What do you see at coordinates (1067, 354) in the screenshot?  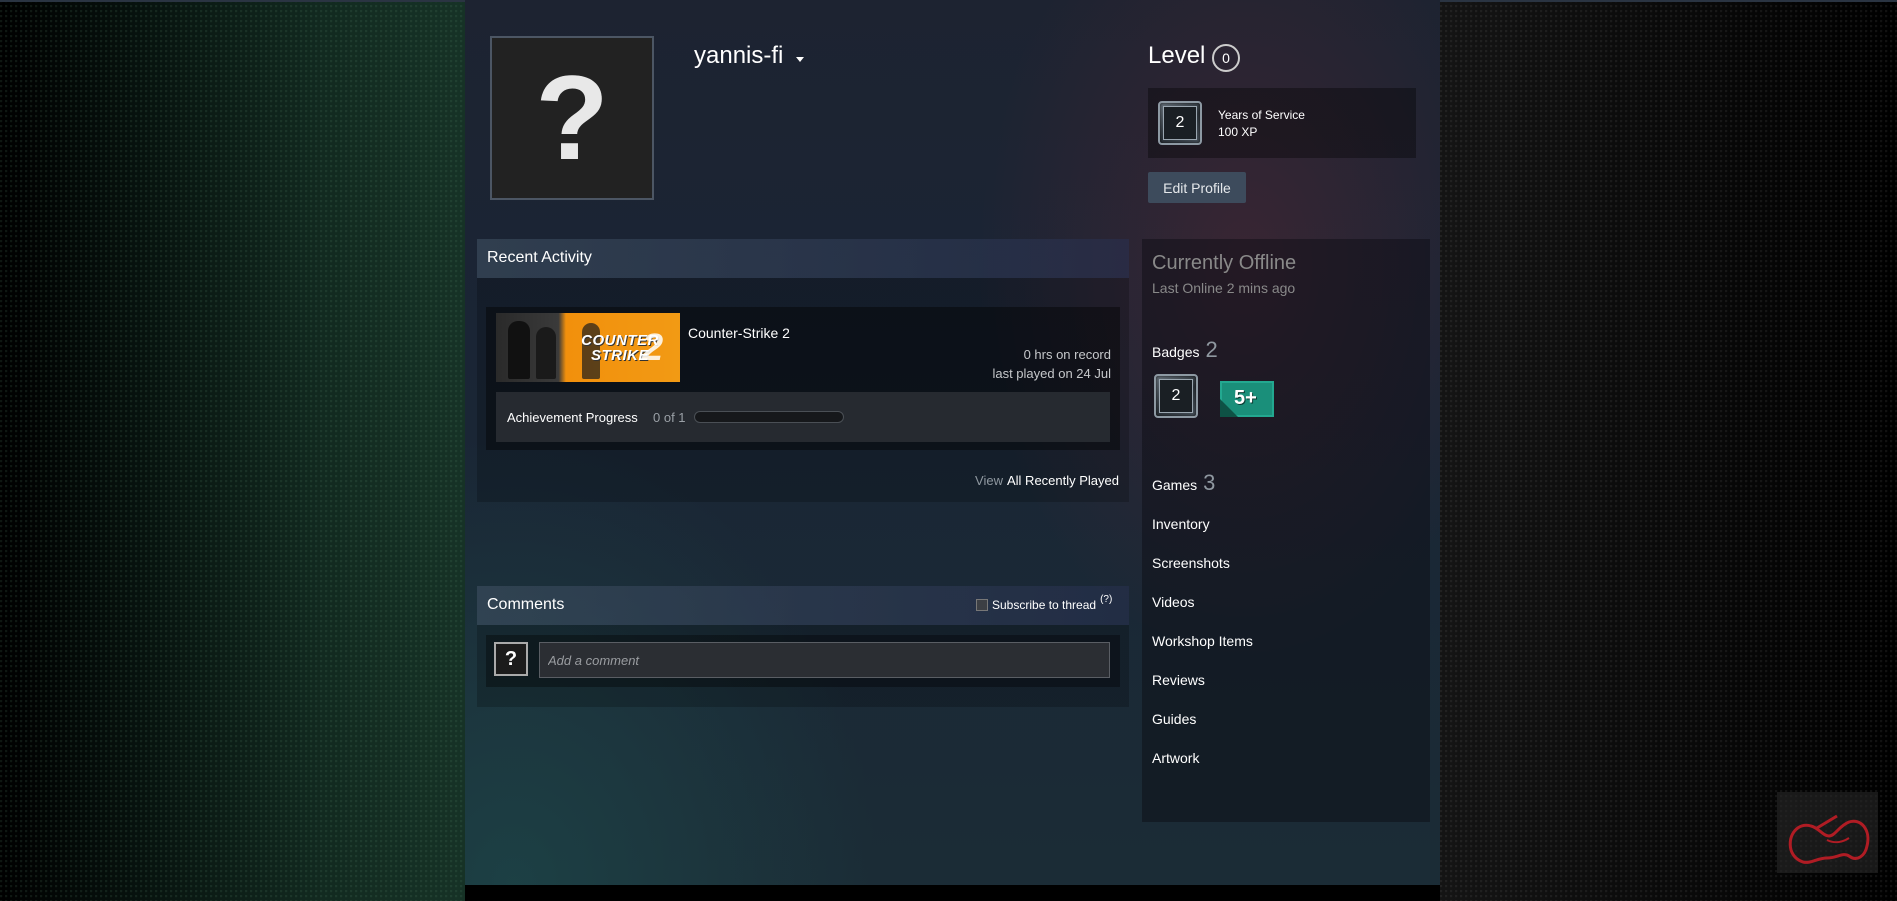 I see `game-hours: 0 hrs on record` at bounding box center [1067, 354].